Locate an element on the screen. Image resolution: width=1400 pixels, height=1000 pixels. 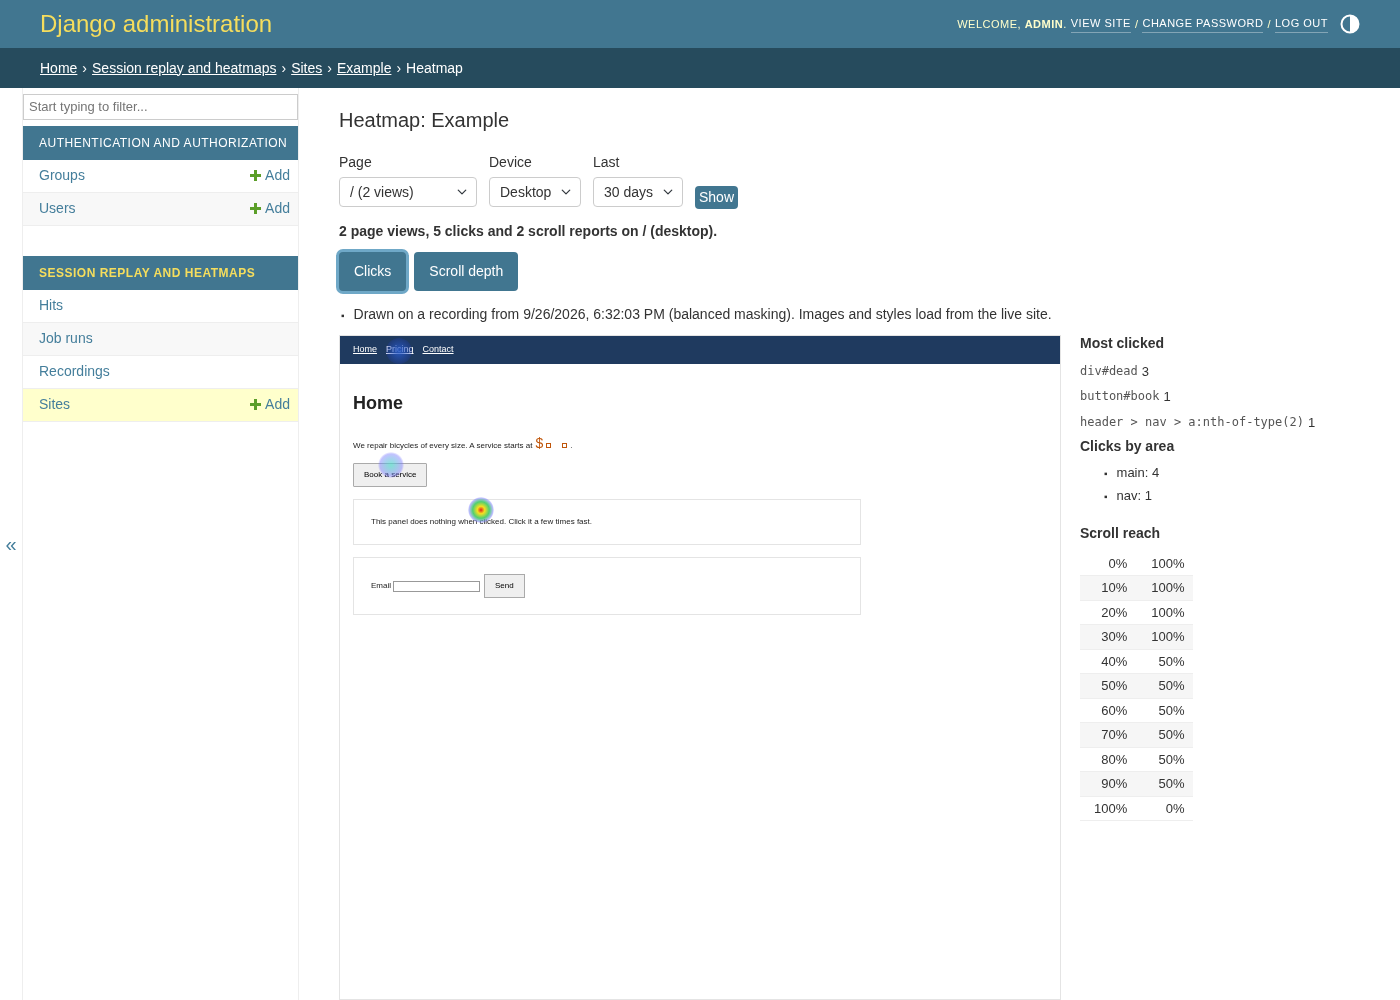
header-link: CHANGE PASSWORD is located at coordinates (1203, 24).